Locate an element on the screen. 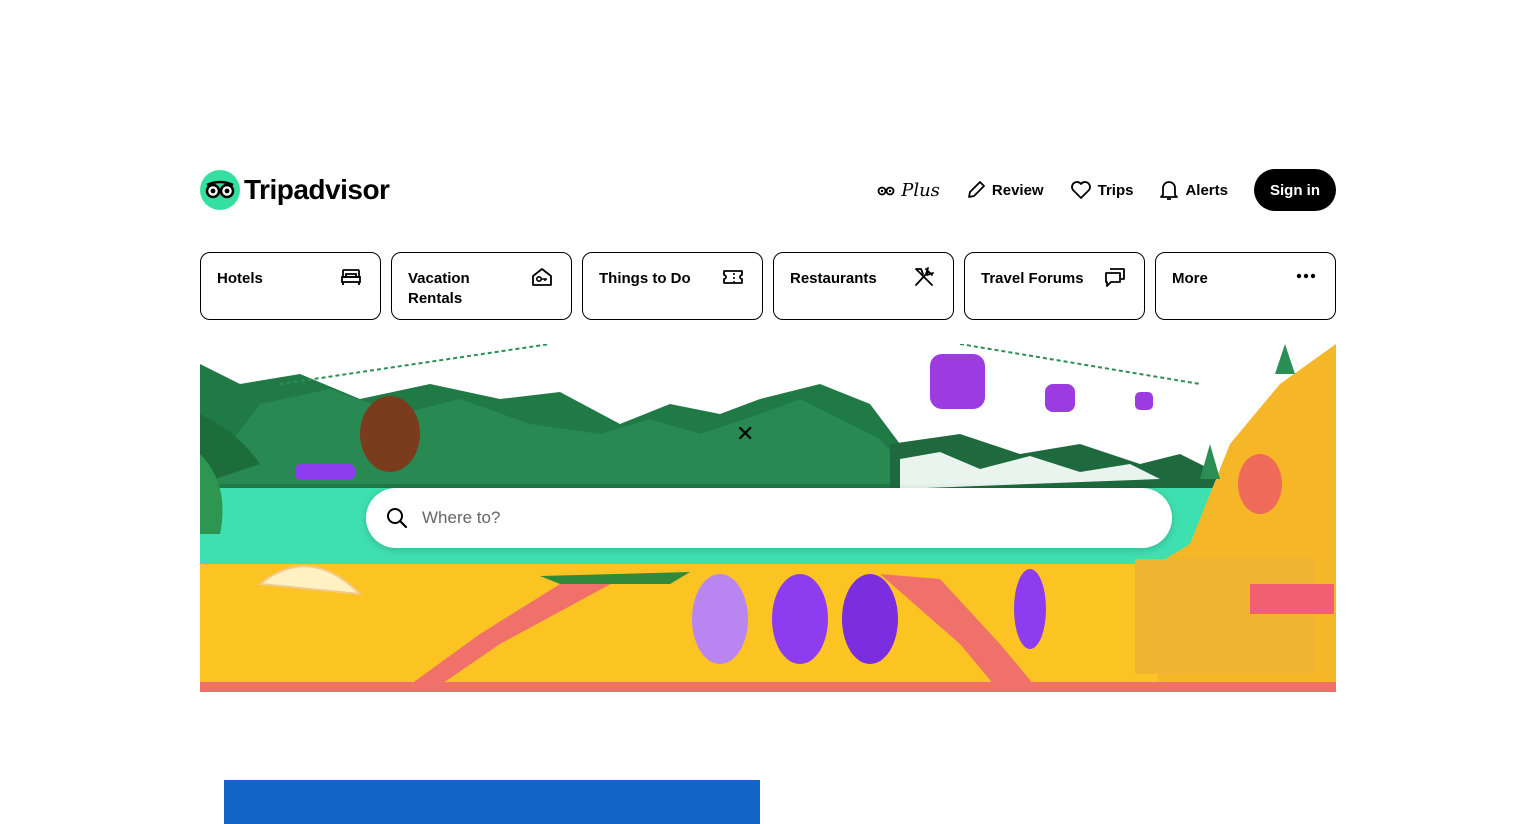 The width and height of the screenshot is (1536, 824). tab-more: More is located at coordinates (1245, 286).